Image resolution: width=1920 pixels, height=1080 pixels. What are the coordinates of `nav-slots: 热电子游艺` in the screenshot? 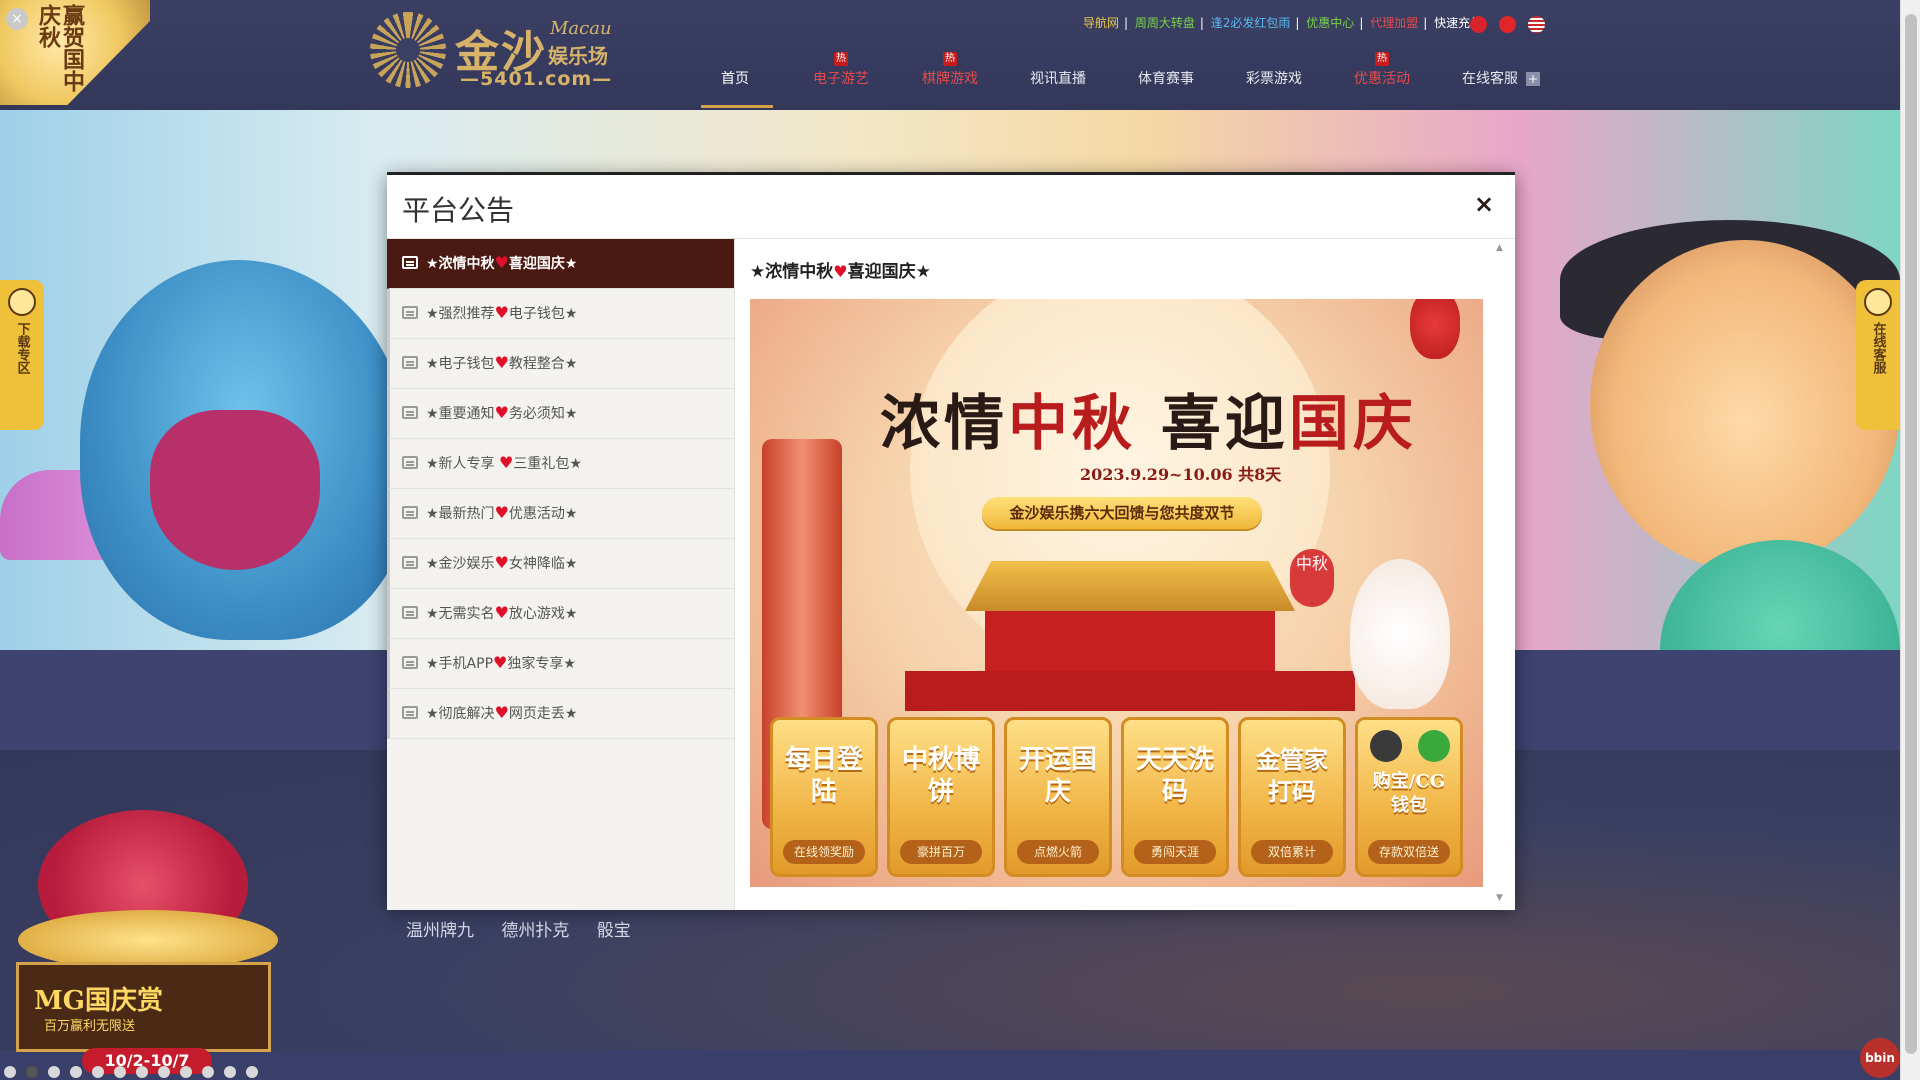 It's located at (841, 70).